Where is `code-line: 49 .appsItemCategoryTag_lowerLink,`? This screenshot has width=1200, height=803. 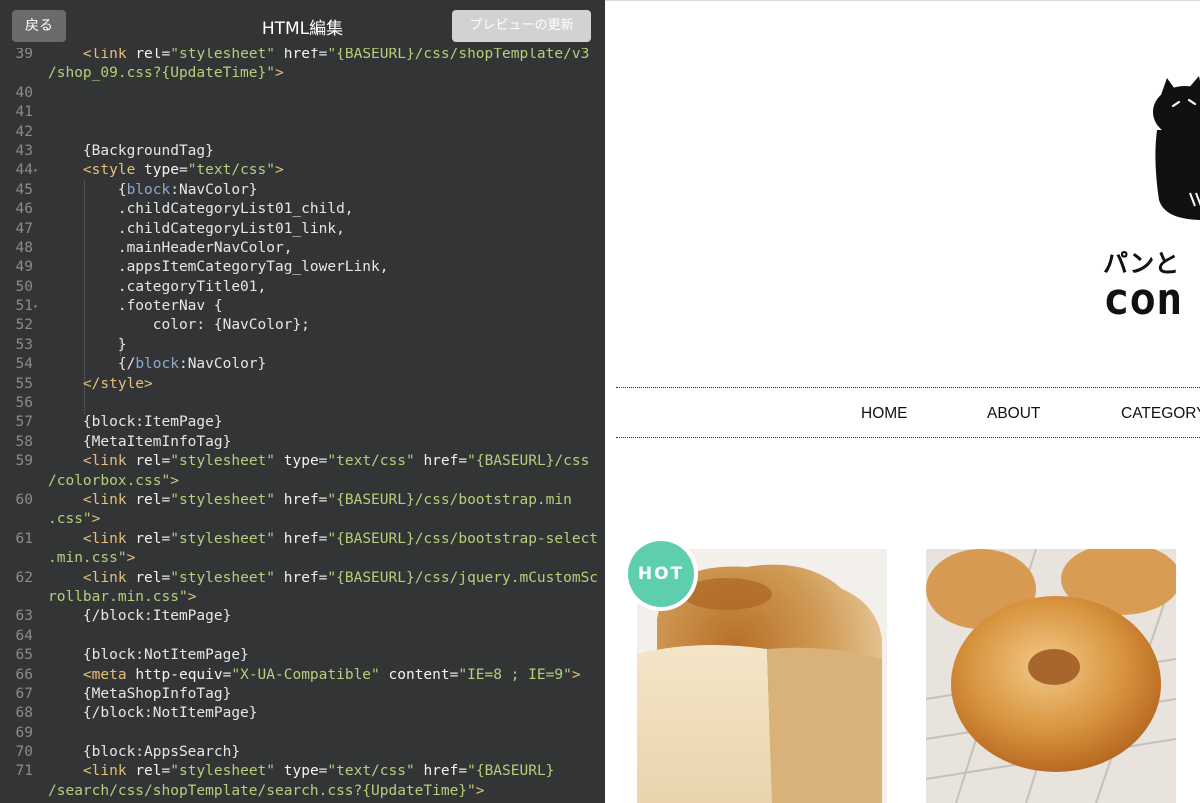 code-line: 49 .appsItemCategoryTag_lowerLink, is located at coordinates (302, 267).